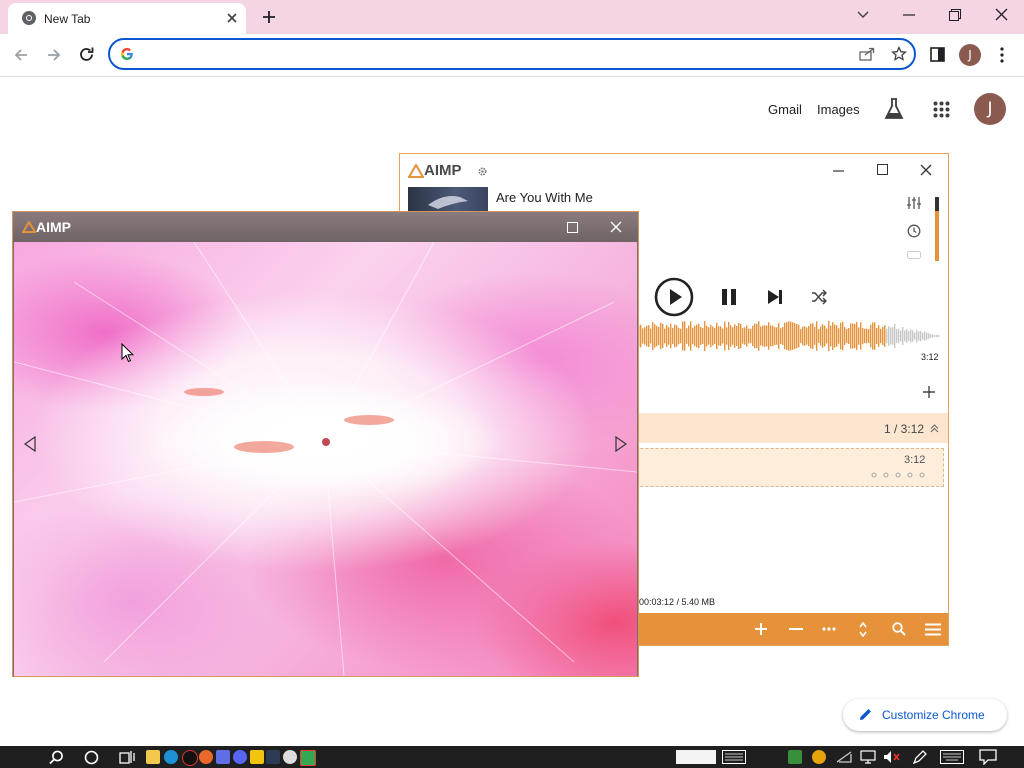 This screenshot has width=1024, height=768. What do you see at coordinates (785, 109) in the screenshot?
I see `gmail-link: Gmail` at bounding box center [785, 109].